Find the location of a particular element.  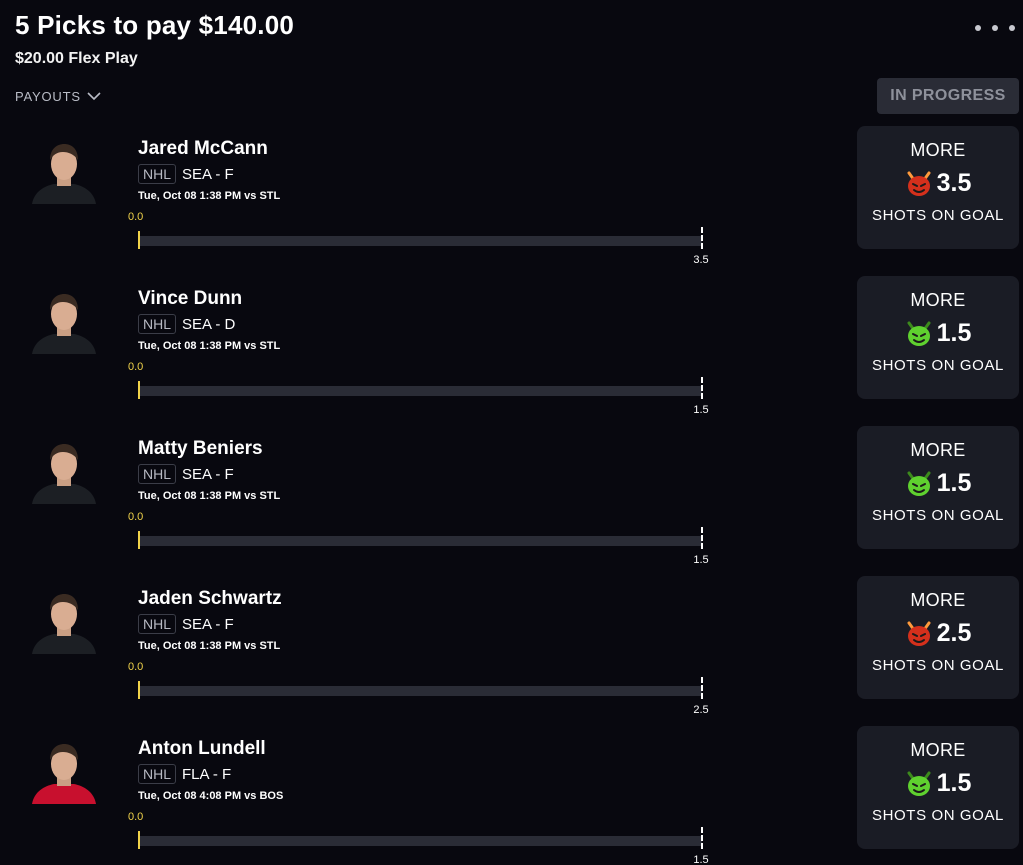

payouts-toggle: PAYOUTS is located at coordinates (58, 96).